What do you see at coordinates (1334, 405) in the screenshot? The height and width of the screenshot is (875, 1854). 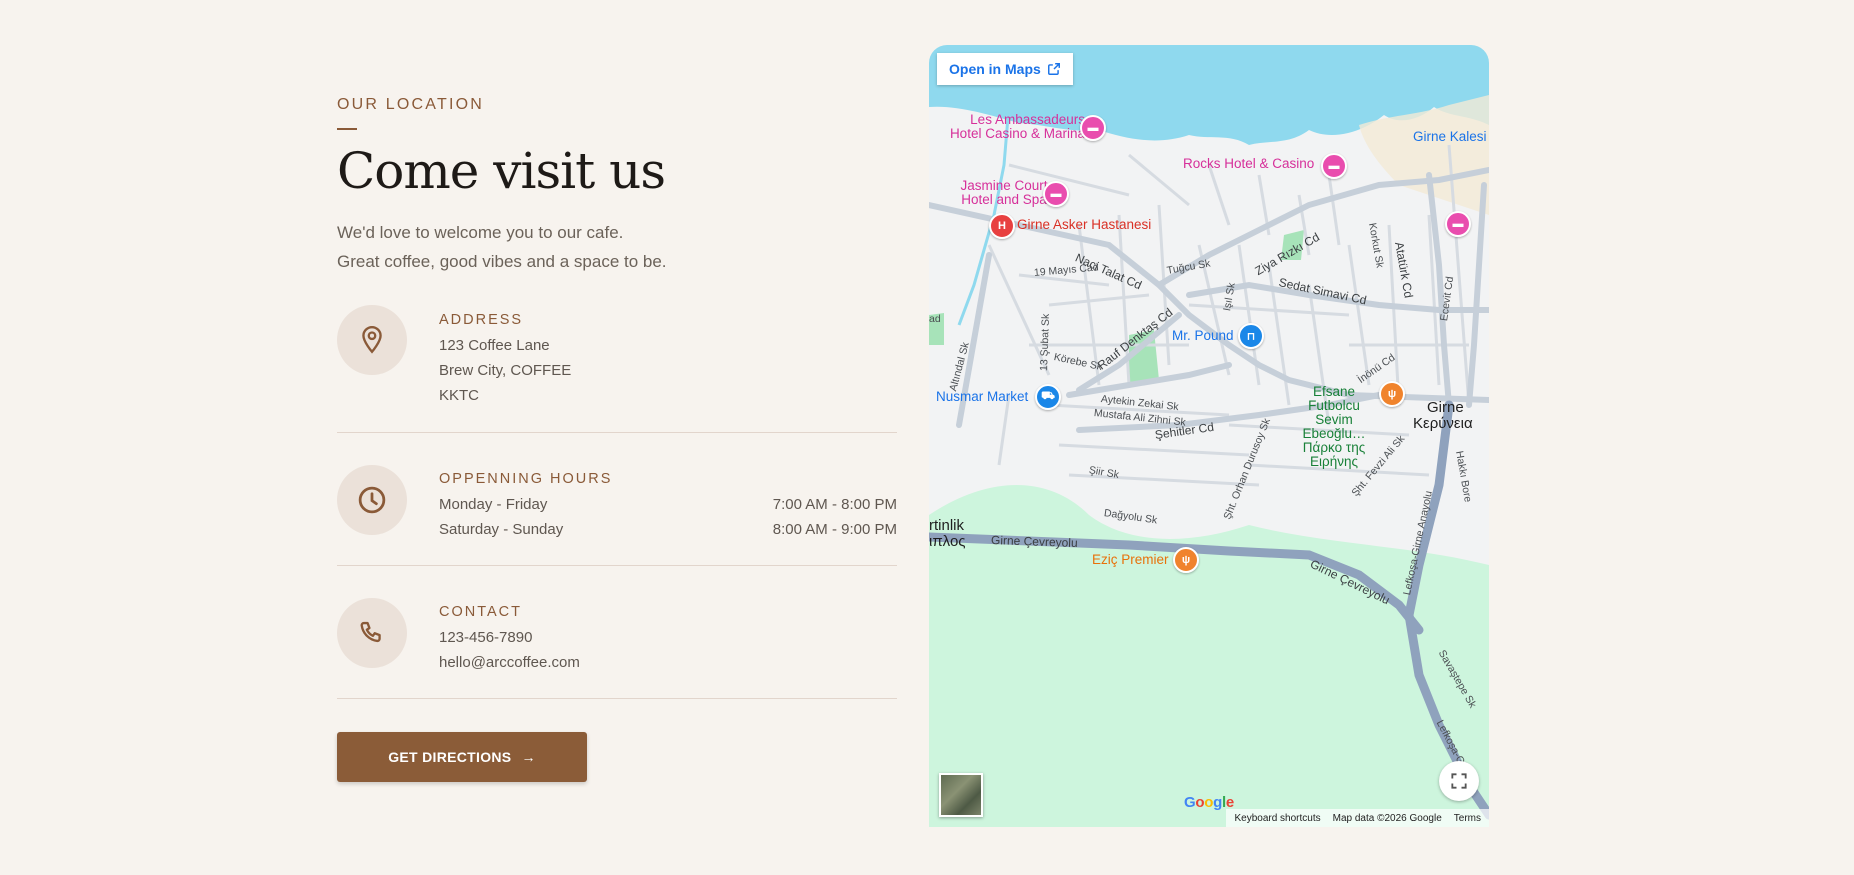 I see `poi-label: Futbolcu` at bounding box center [1334, 405].